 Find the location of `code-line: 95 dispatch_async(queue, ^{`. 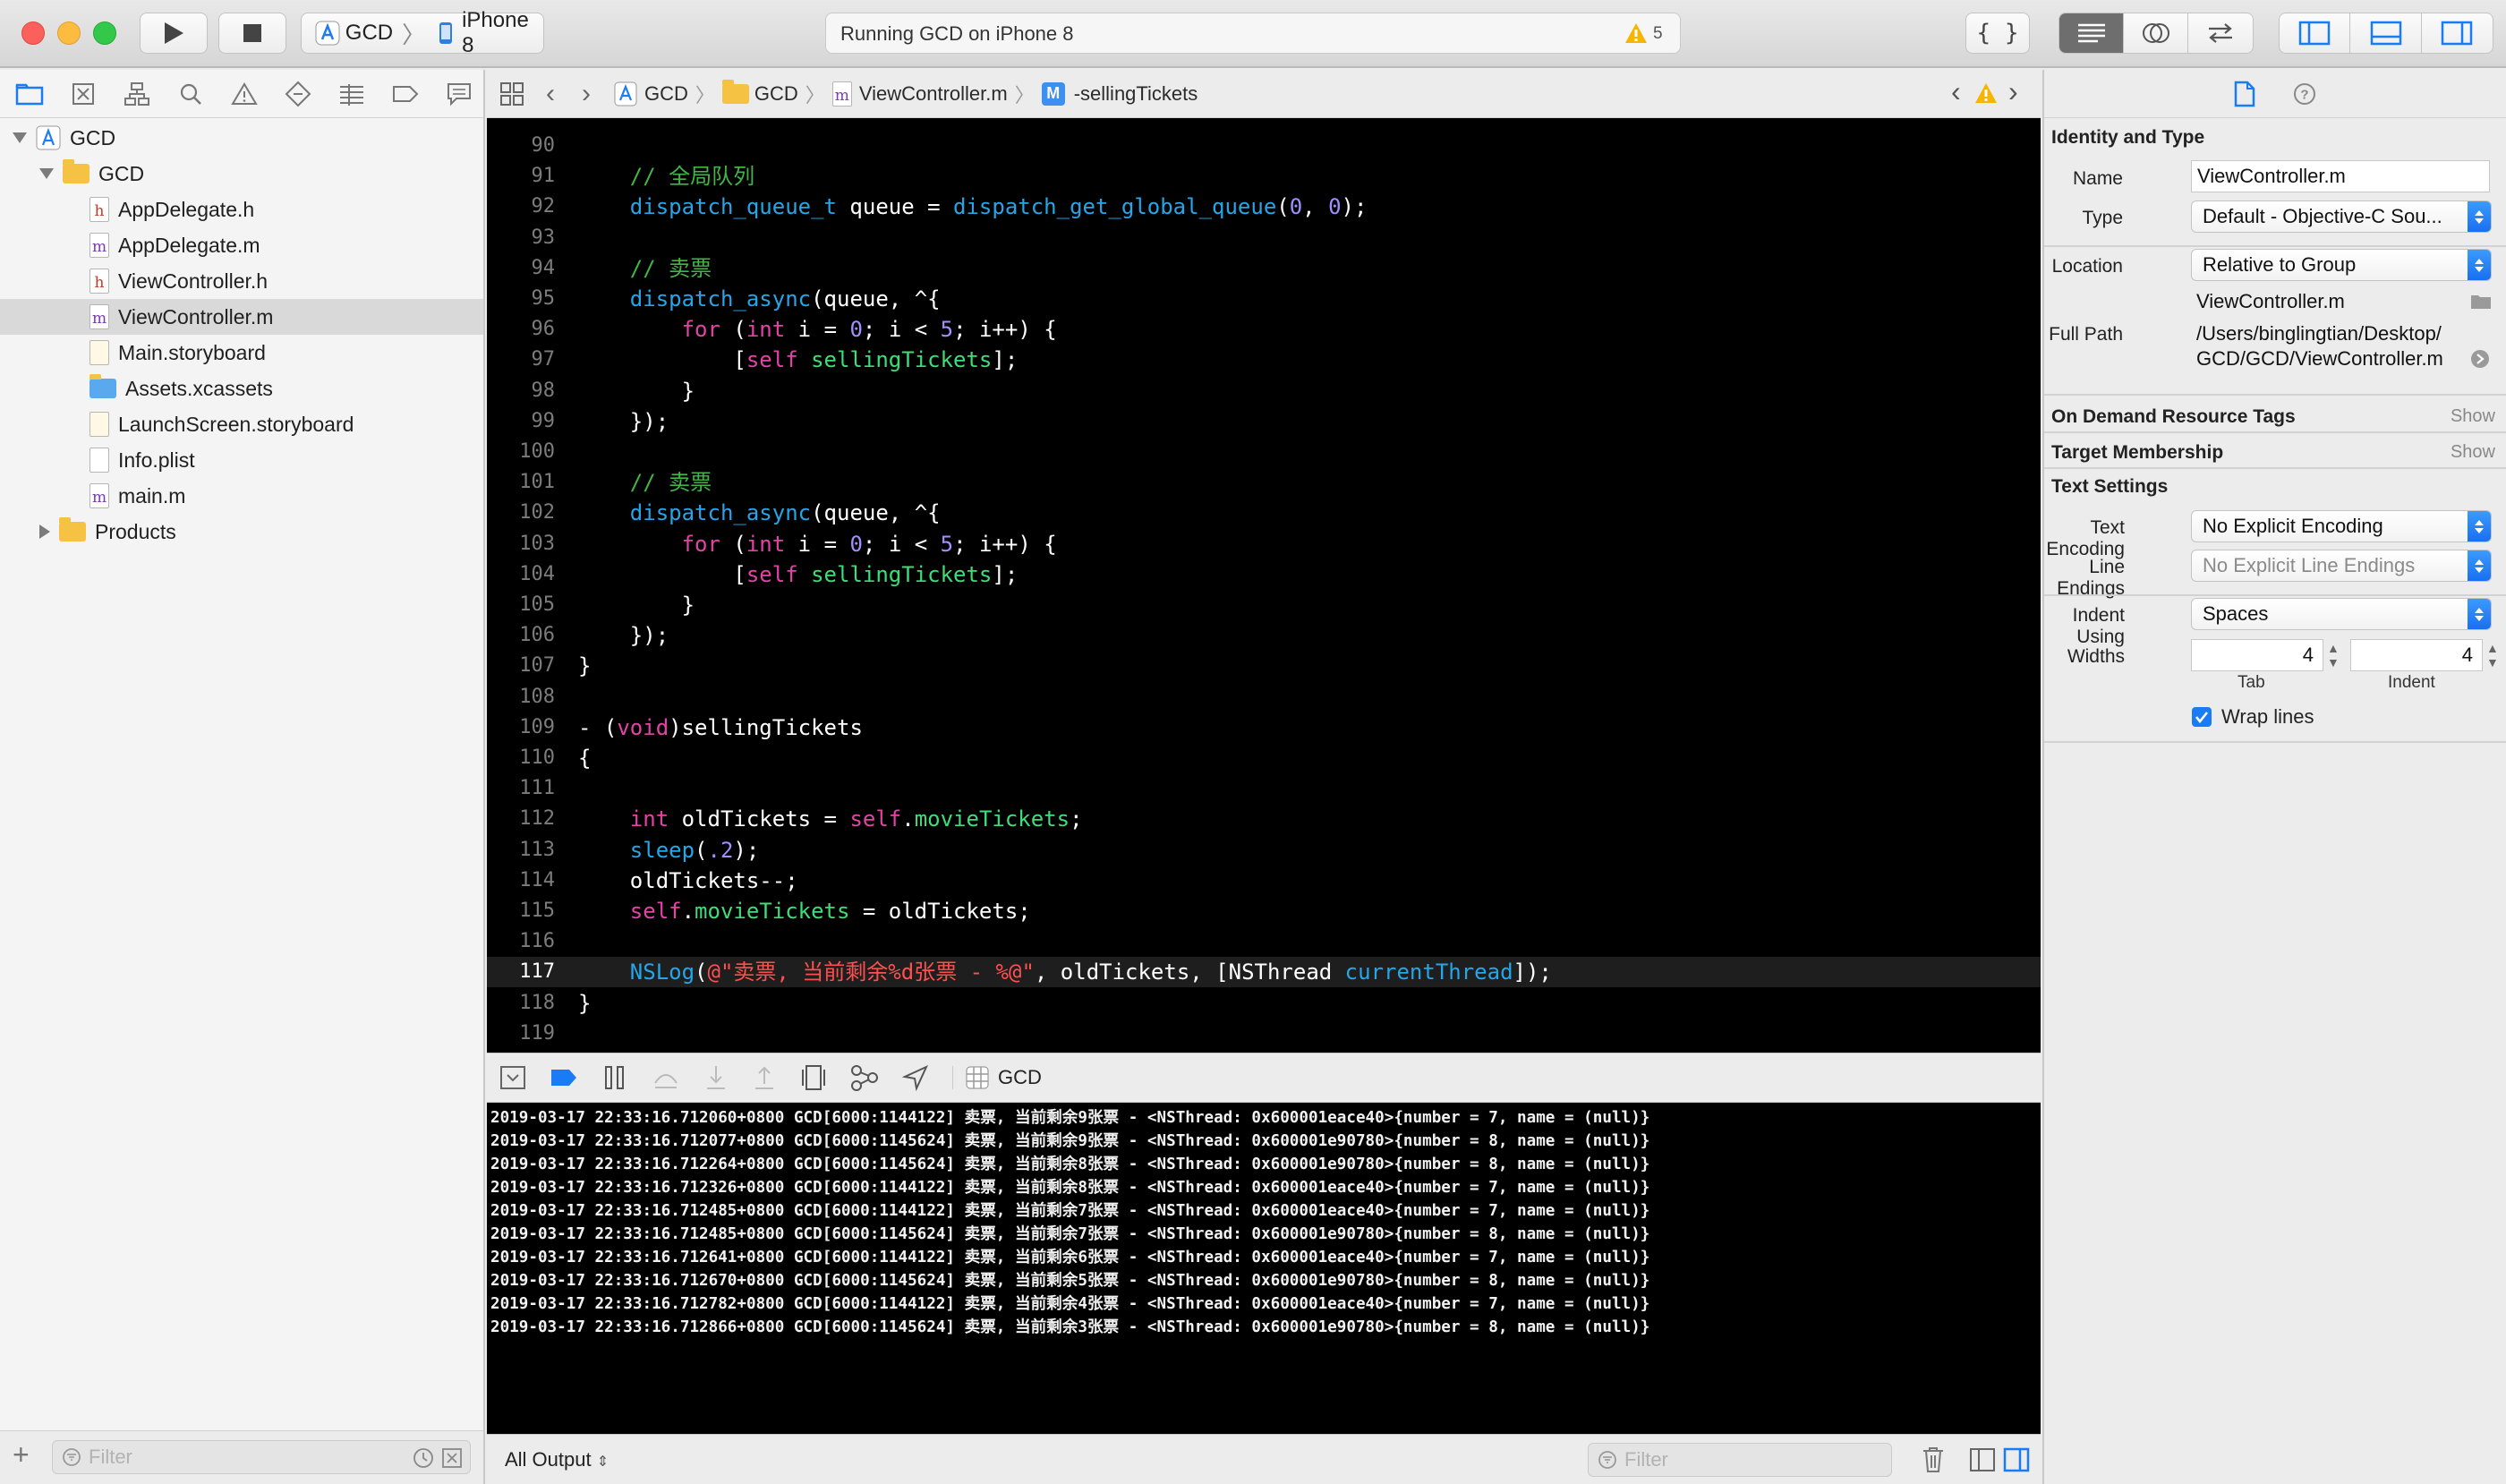

code-line: 95 dispatch_async(queue, ^{ is located at coordinates (1264, 299).